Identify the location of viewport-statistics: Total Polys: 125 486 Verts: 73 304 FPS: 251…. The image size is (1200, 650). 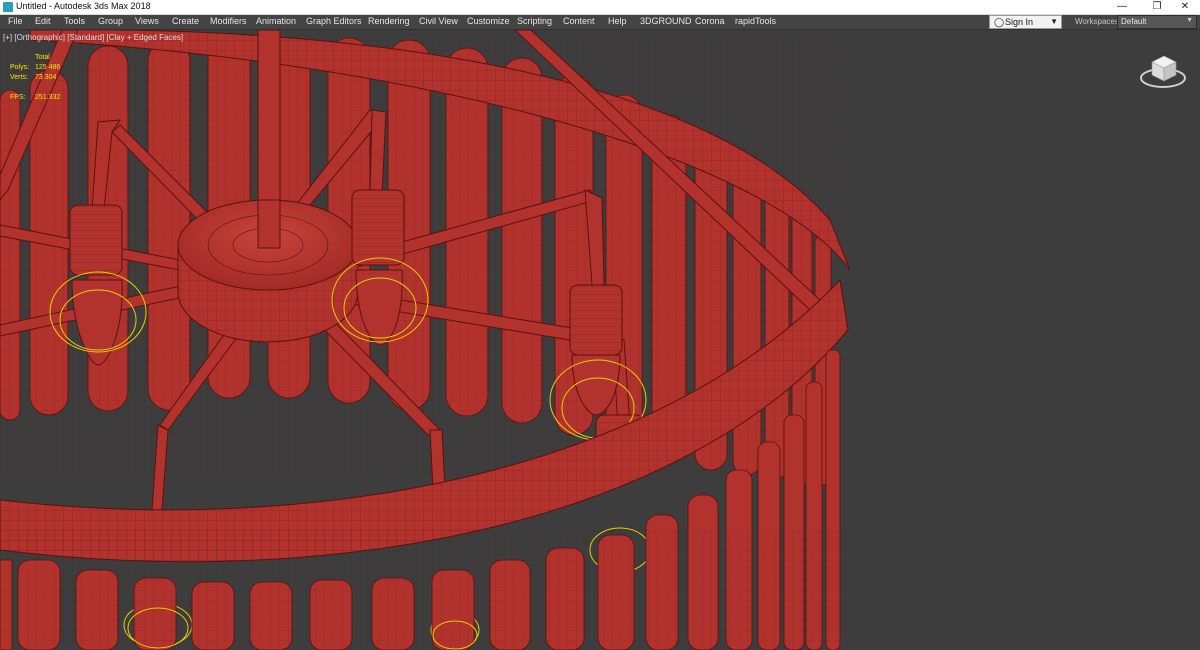
(40, 78).